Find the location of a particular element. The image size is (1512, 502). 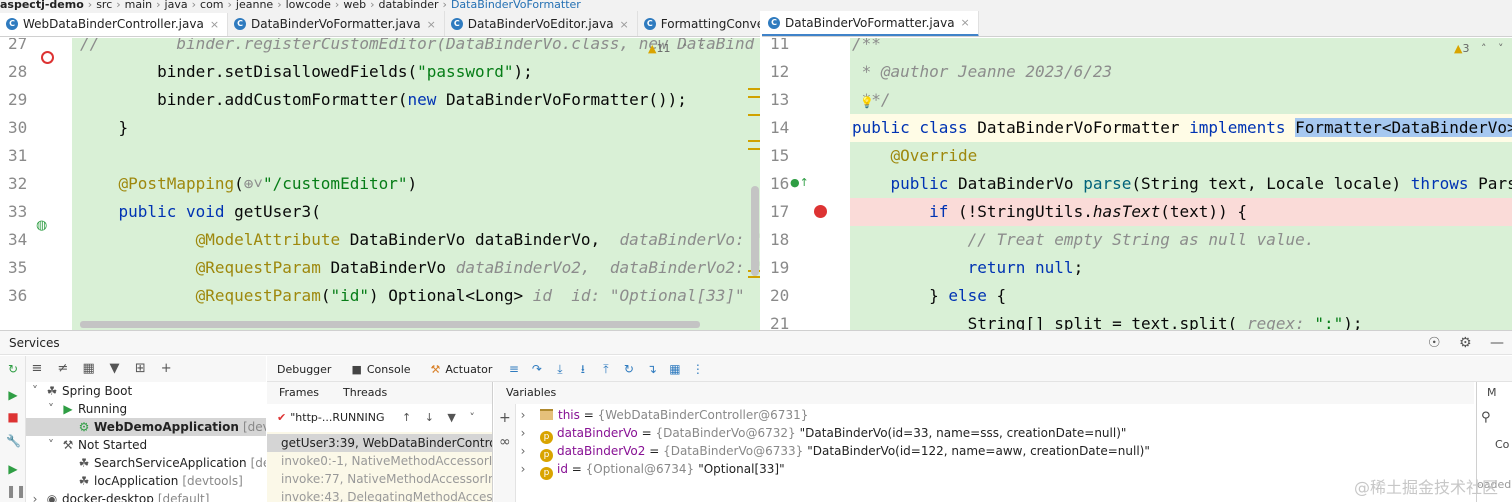

collapse-all-icon: ≠ is located at coordinates (63, 369).